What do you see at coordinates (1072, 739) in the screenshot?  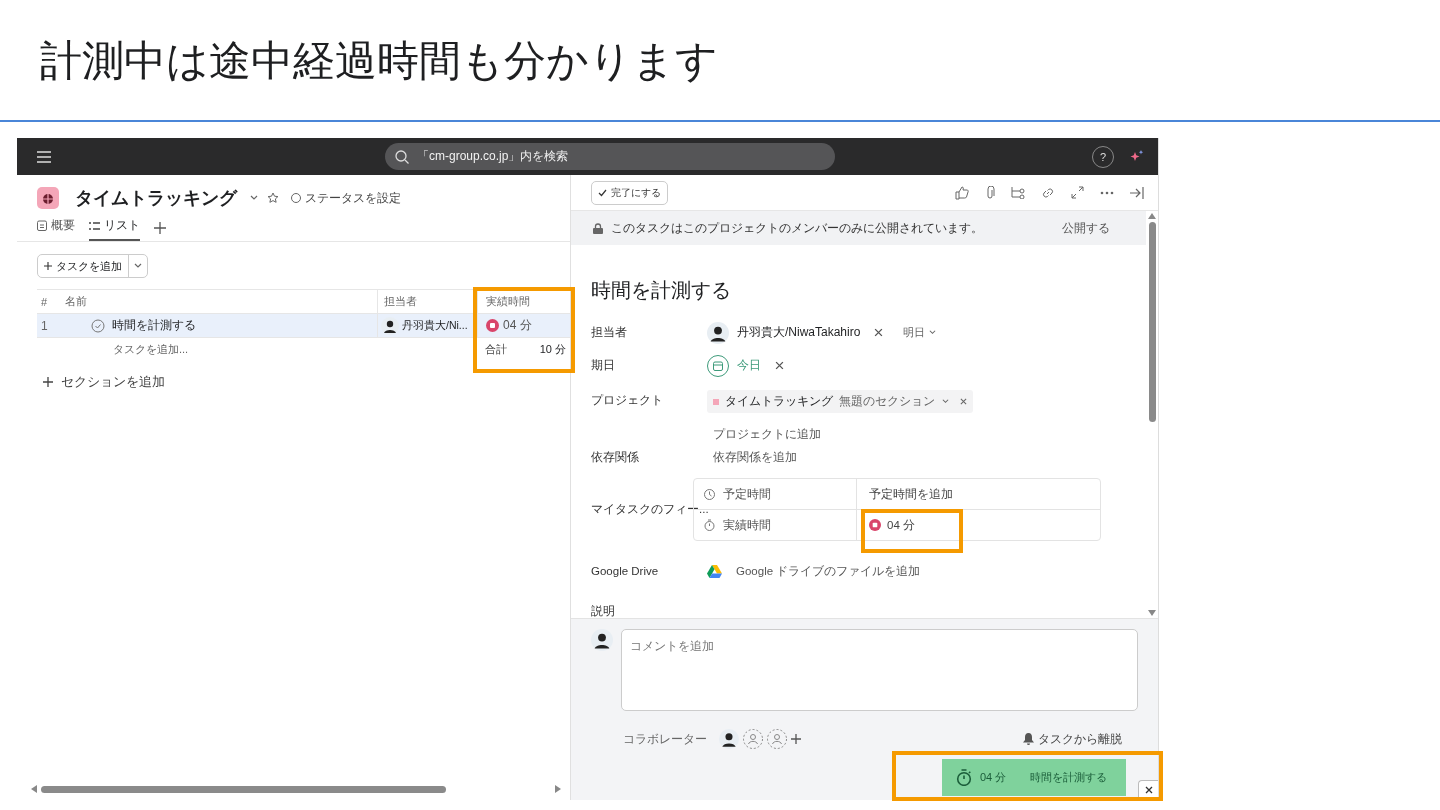 I see `leave-task-button: タスクから離脱` at bounding box center [1072, 739].